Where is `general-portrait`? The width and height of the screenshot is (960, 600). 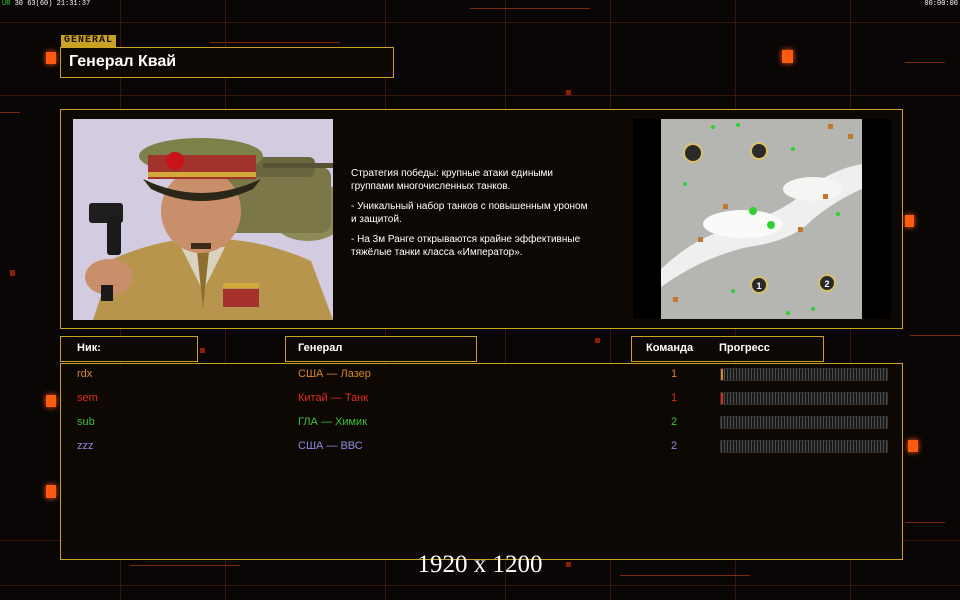
general-portrait is located at coordinates (203, 219).